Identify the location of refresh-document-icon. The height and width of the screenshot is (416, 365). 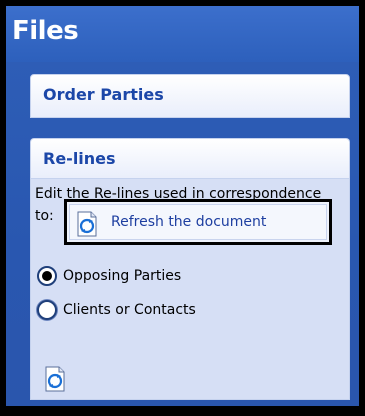
(55, 379).